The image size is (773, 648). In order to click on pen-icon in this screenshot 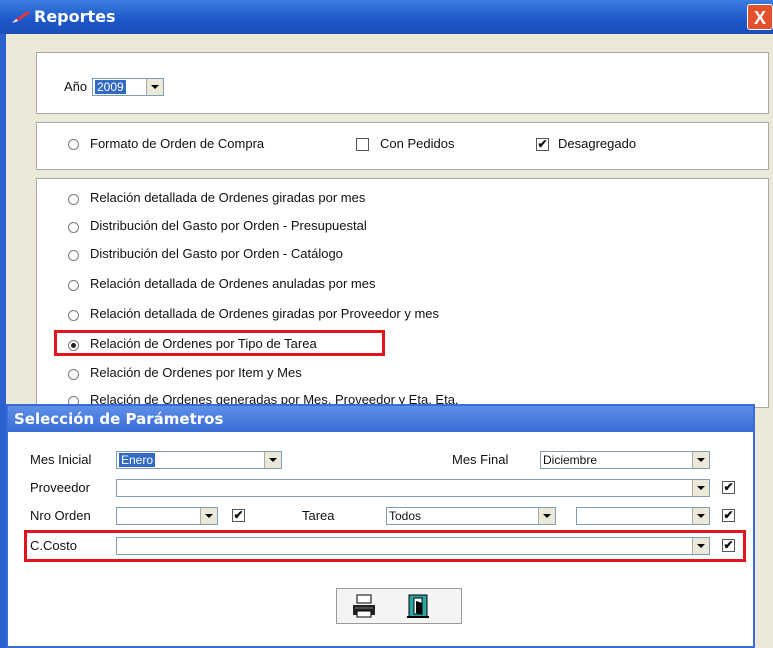, I will do `click(21, 17)`.